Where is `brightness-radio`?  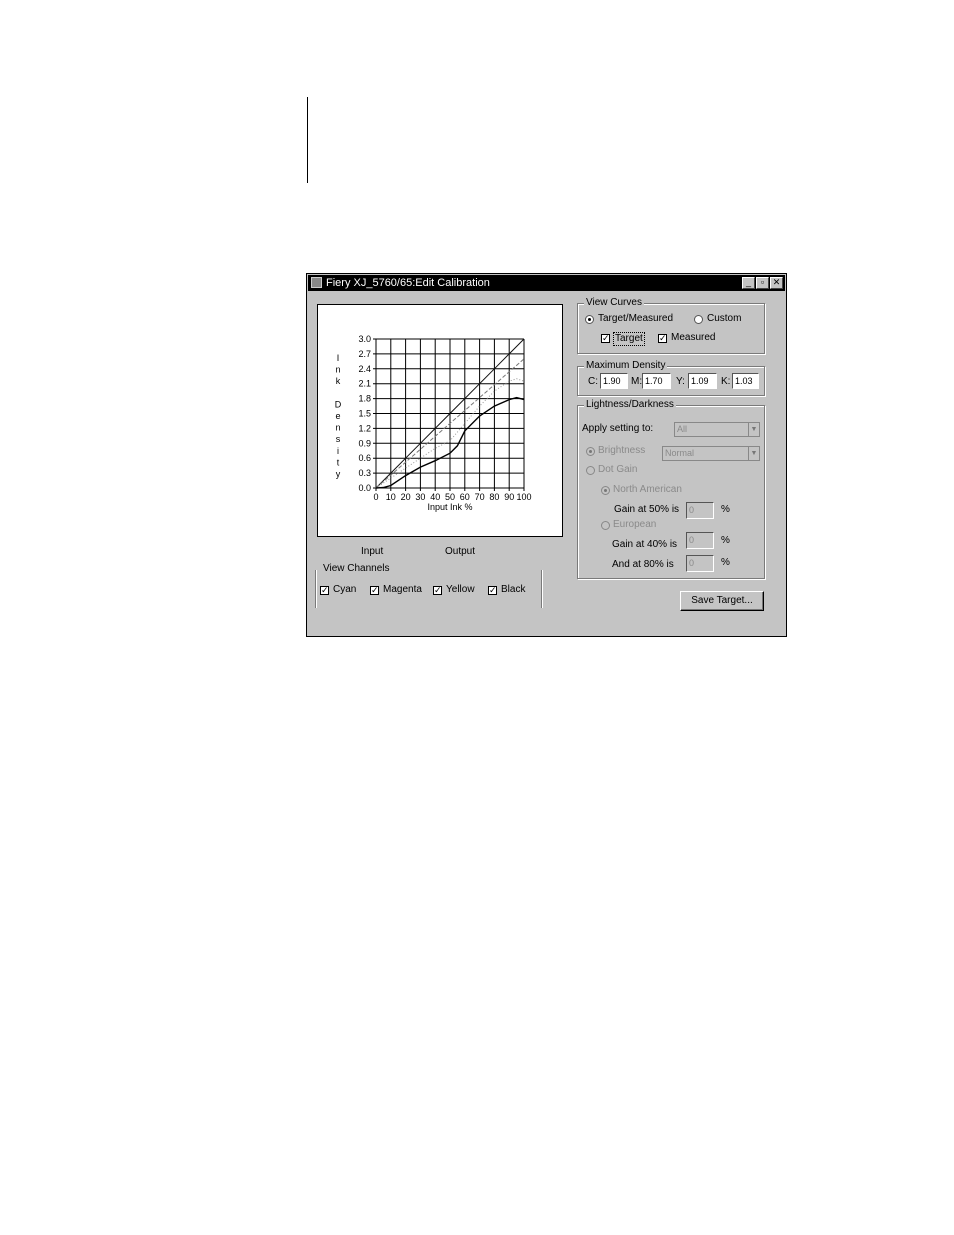
brightness-radio is located at coordinates (590, 451).